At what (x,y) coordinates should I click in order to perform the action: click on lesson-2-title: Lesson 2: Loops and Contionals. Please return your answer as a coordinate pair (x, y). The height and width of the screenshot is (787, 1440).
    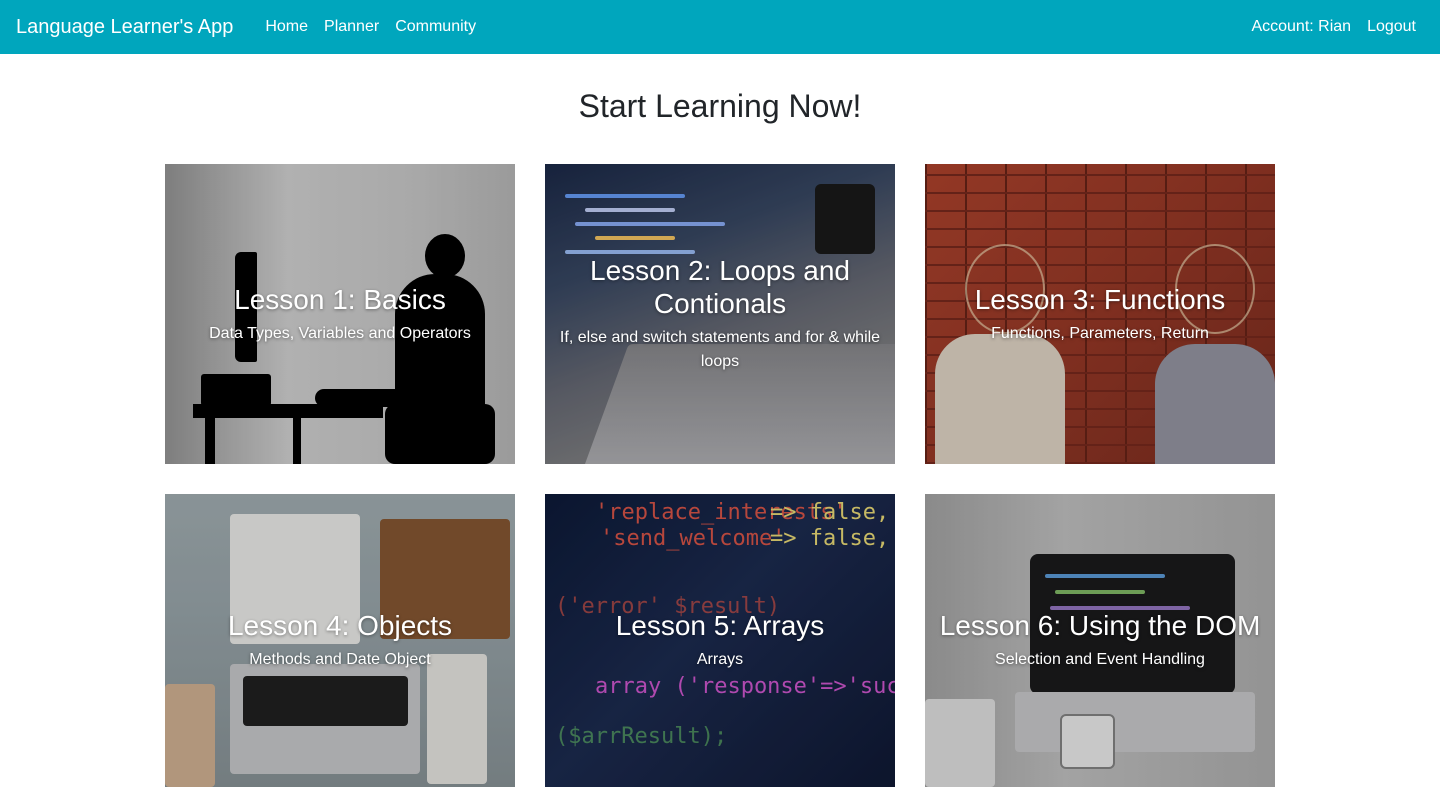
    Looking at the image, I should click on (720, 287).